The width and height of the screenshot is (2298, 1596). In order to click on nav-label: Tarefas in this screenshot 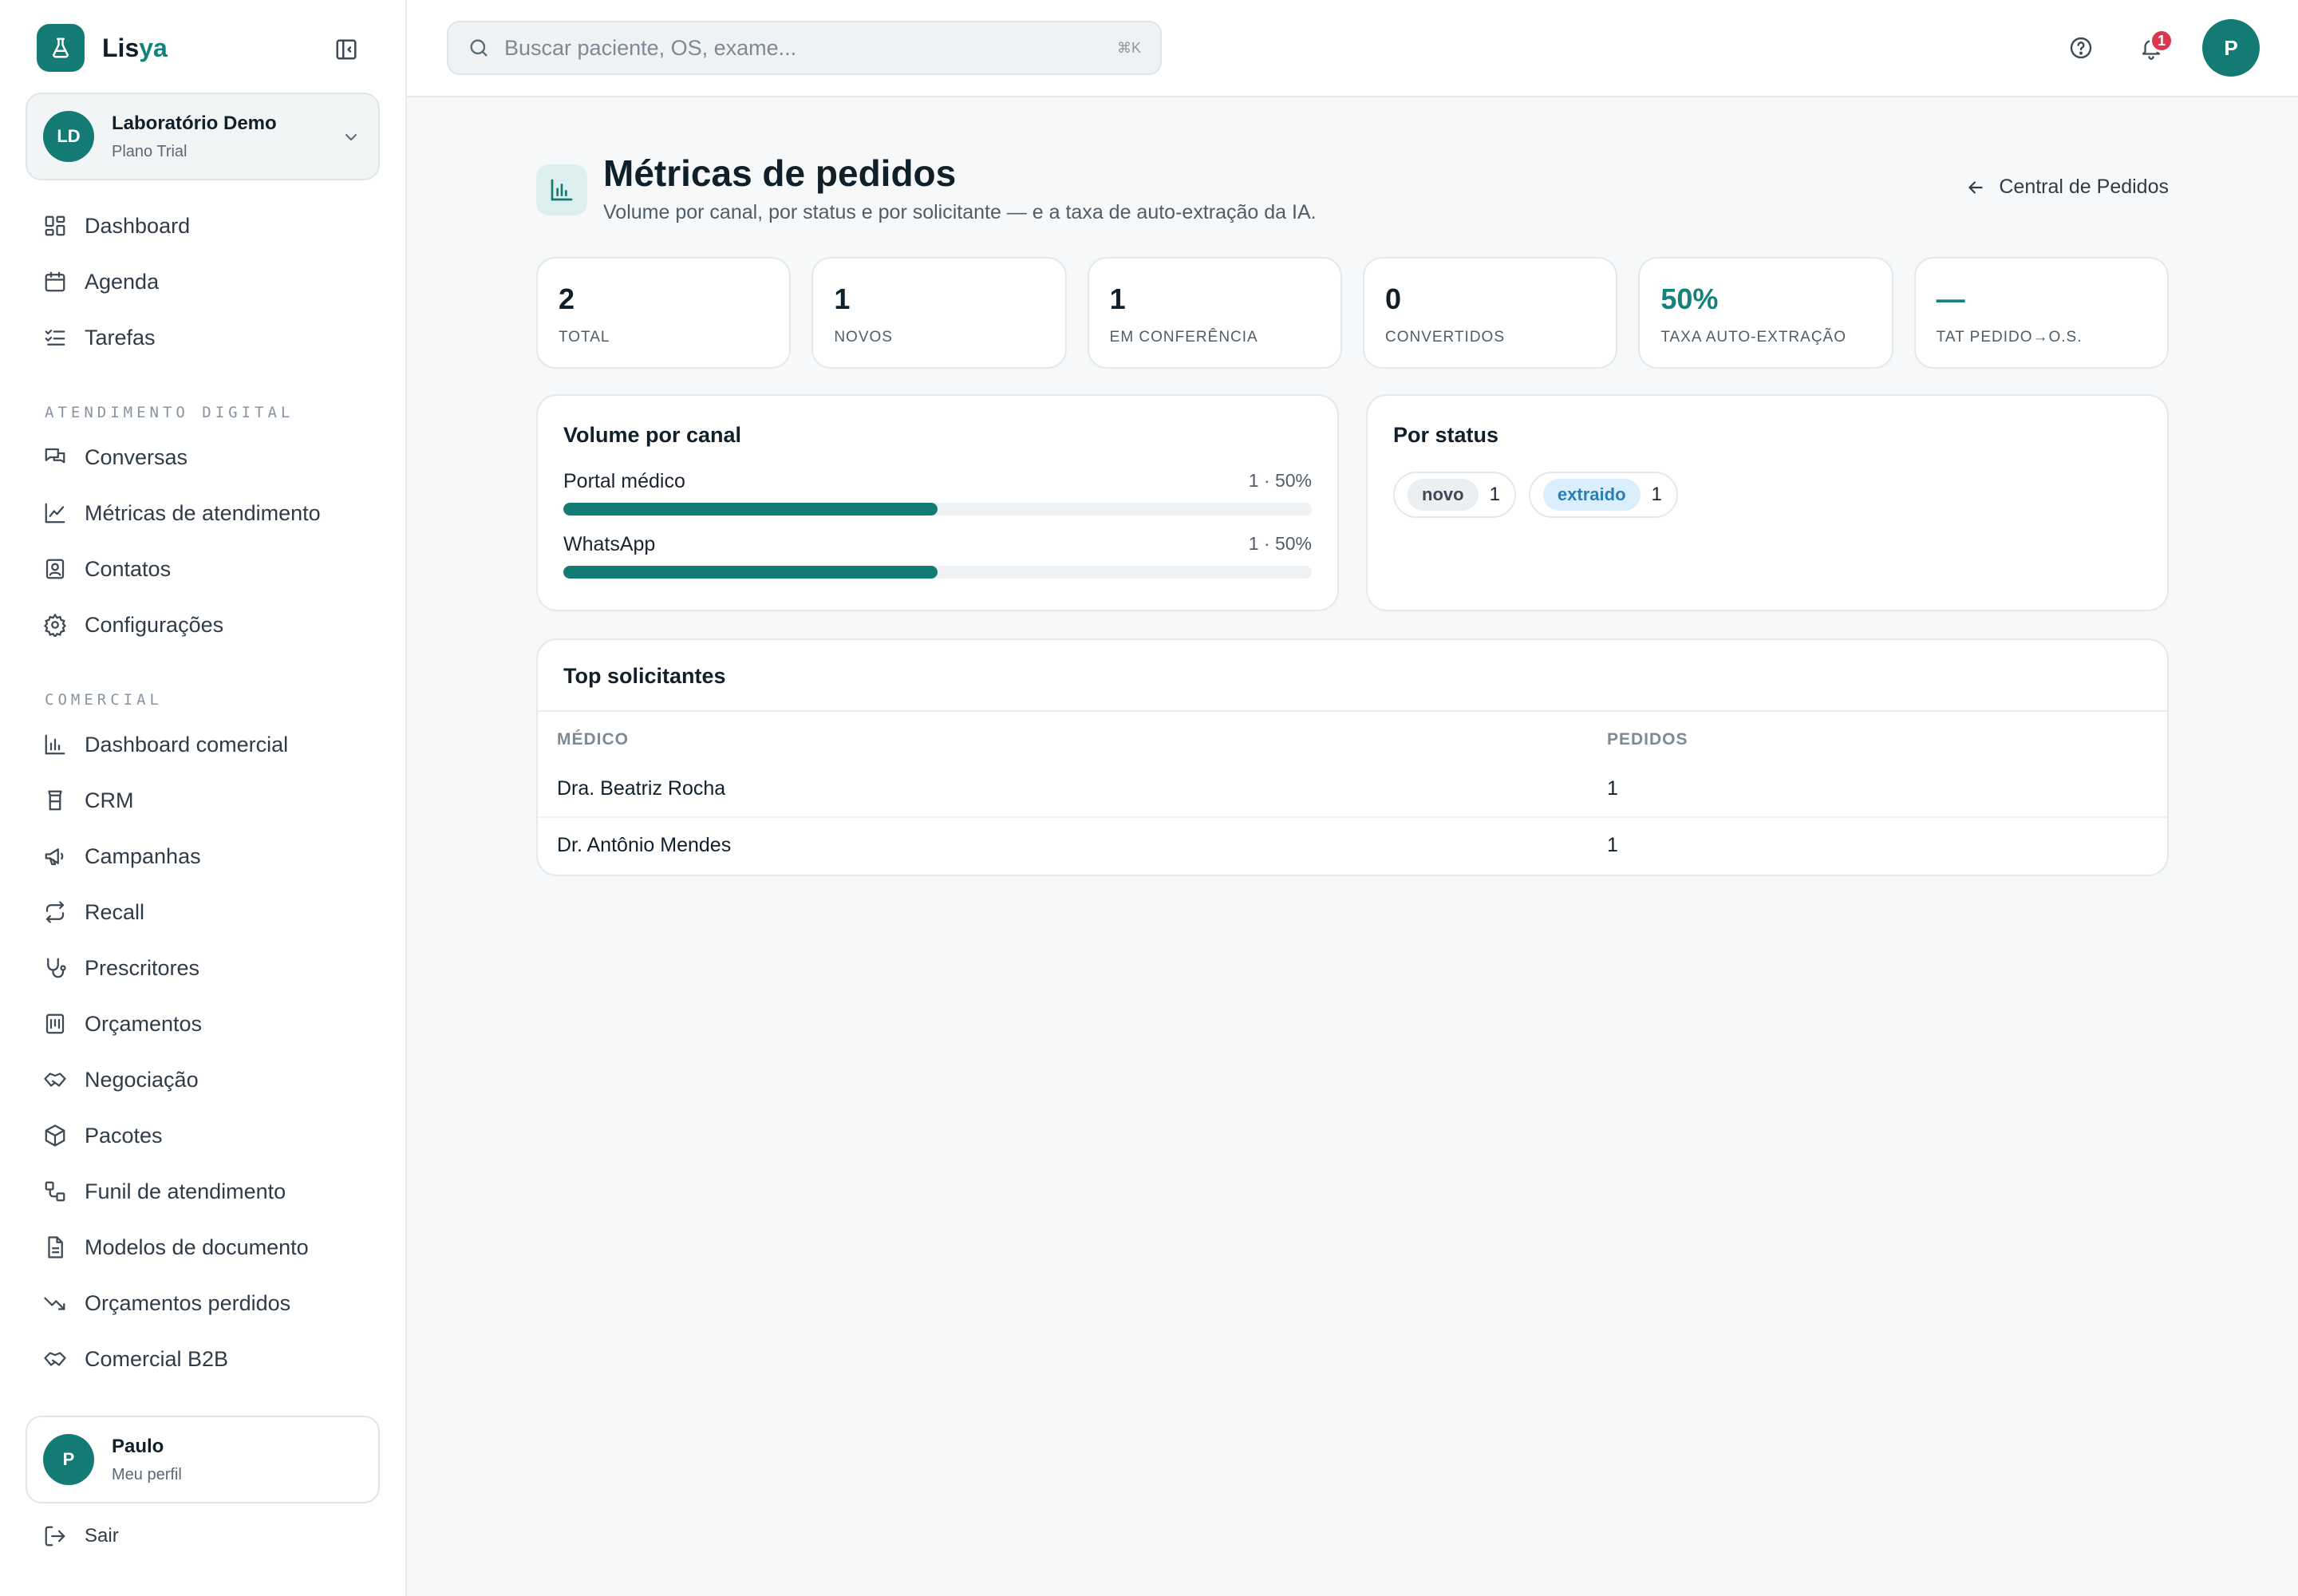, I will do `click(120, 337)`.